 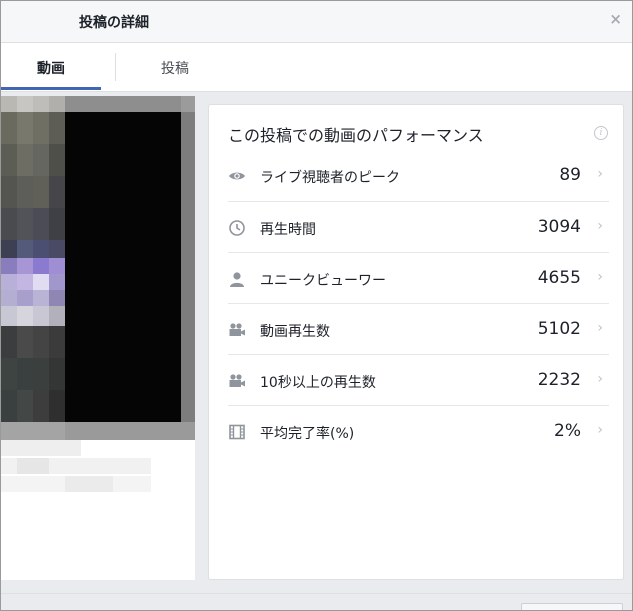 What do you see at coordinates (418, 380) in the screenshot?
I see `metric-row-10s-views: 10秒以上の再生数 2232 ›` at bounding box center [418, 380].